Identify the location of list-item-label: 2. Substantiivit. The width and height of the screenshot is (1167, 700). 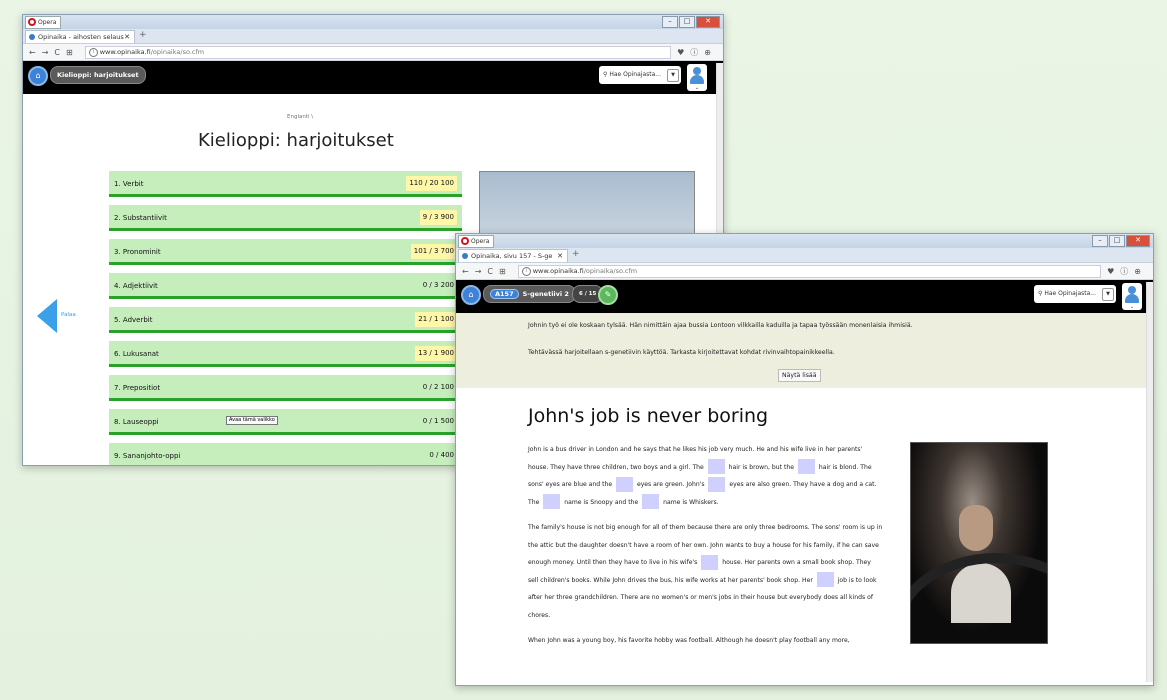
(140, 218).